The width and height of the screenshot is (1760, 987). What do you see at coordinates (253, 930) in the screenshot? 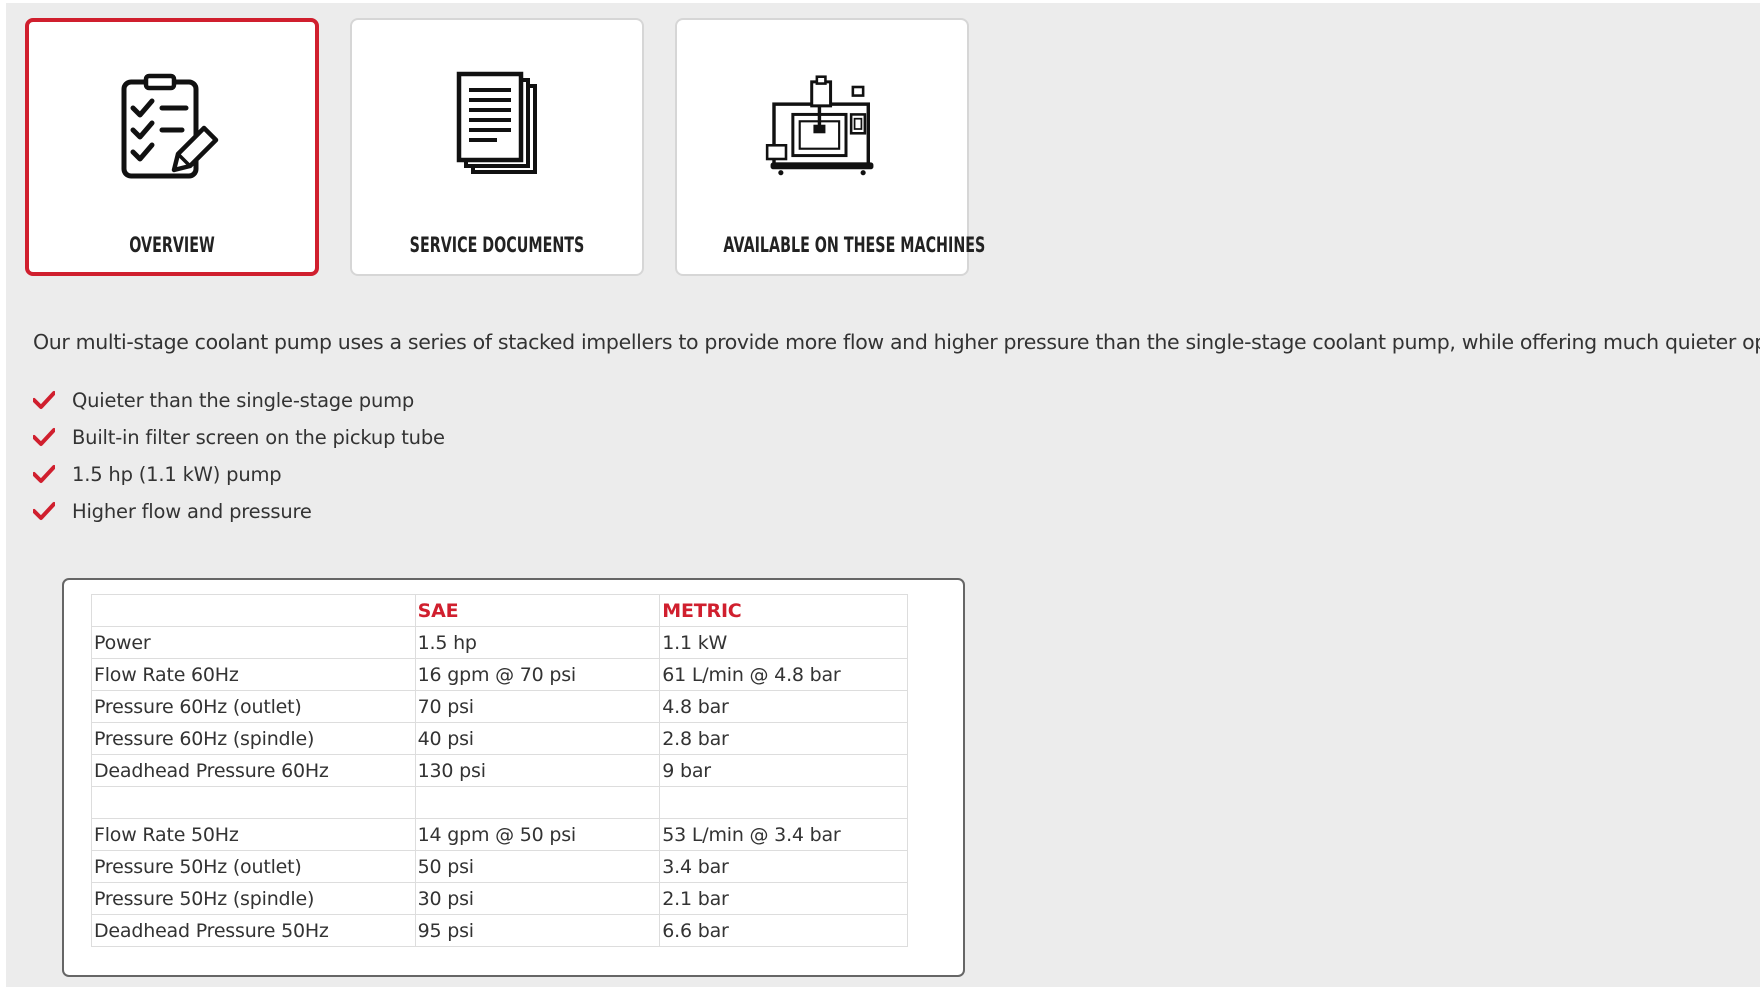
I see `spec-label: Deadhead Pressure 50Hz` at bounding box center [253, 930].